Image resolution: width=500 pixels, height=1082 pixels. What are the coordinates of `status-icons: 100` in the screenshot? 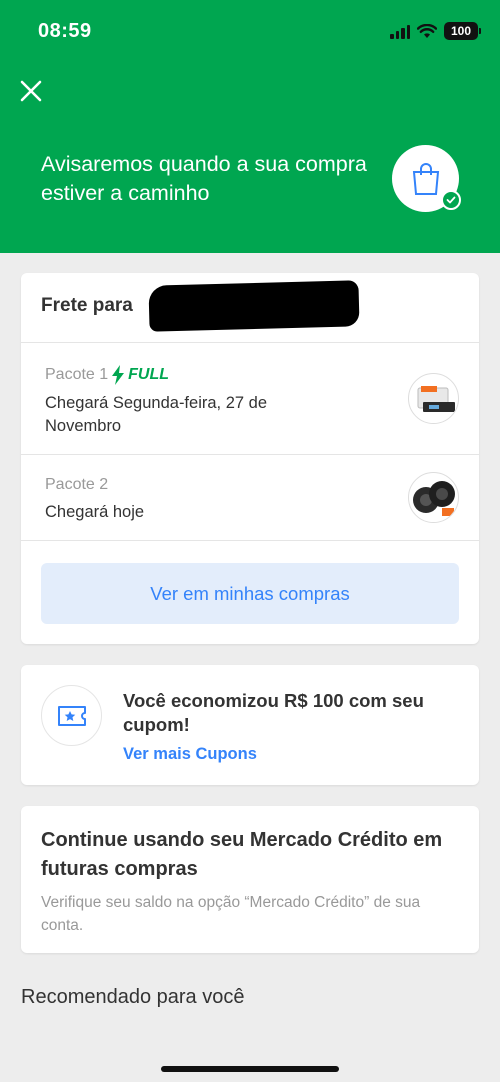 It's located at (435, 31).